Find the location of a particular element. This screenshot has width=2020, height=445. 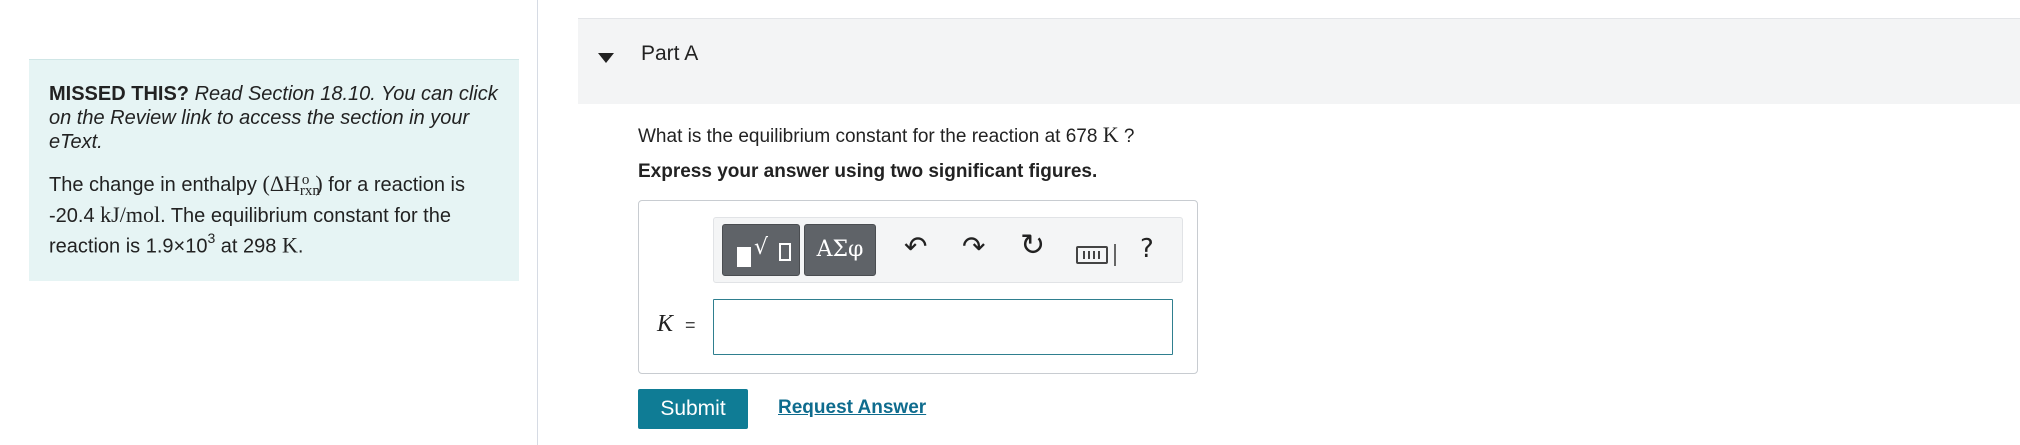

collapse-caret-icon is located at coordinates (606, 58).